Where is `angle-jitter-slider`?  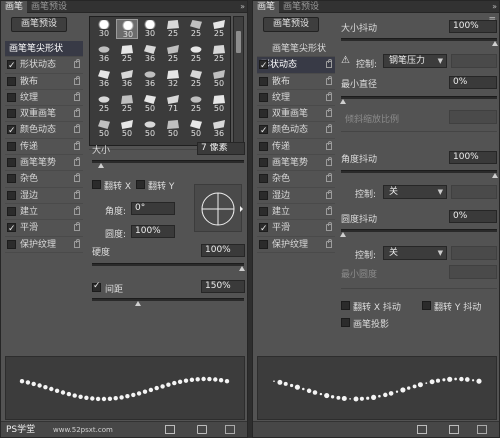 angle-jitter-slider is located at coordinates (419, 174).